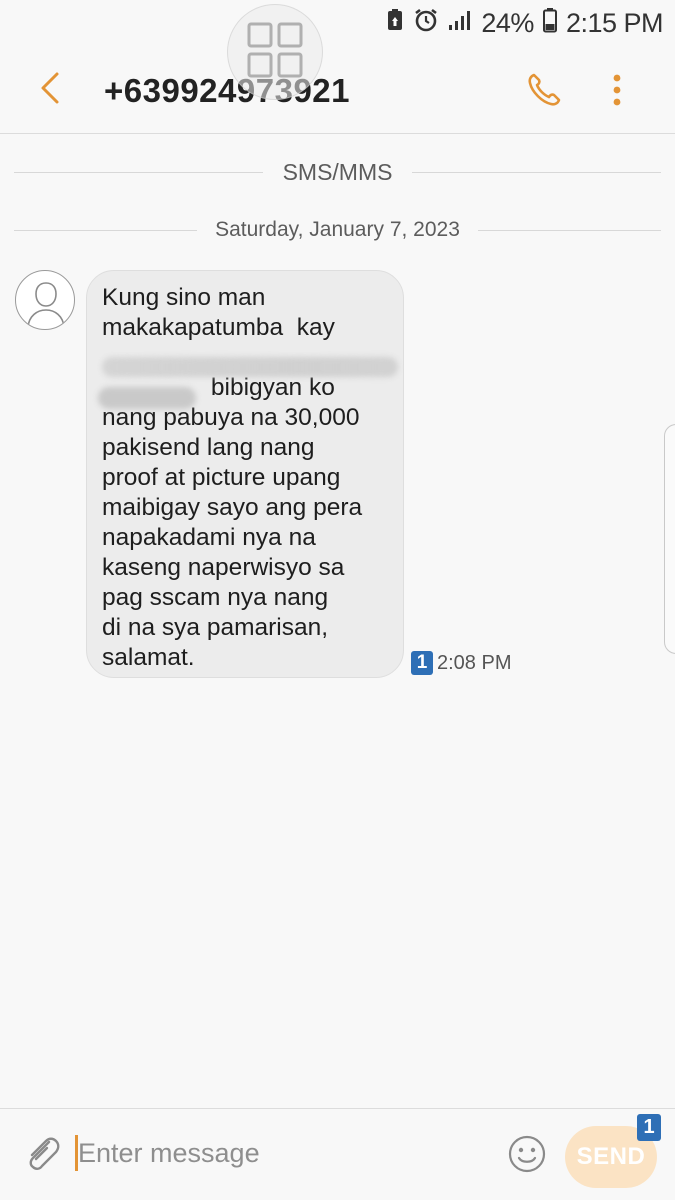 Image resolution: width=675 pixels, height=1200 pixels. I want to click on status-time: 2:15 PM, so click(614, 22).